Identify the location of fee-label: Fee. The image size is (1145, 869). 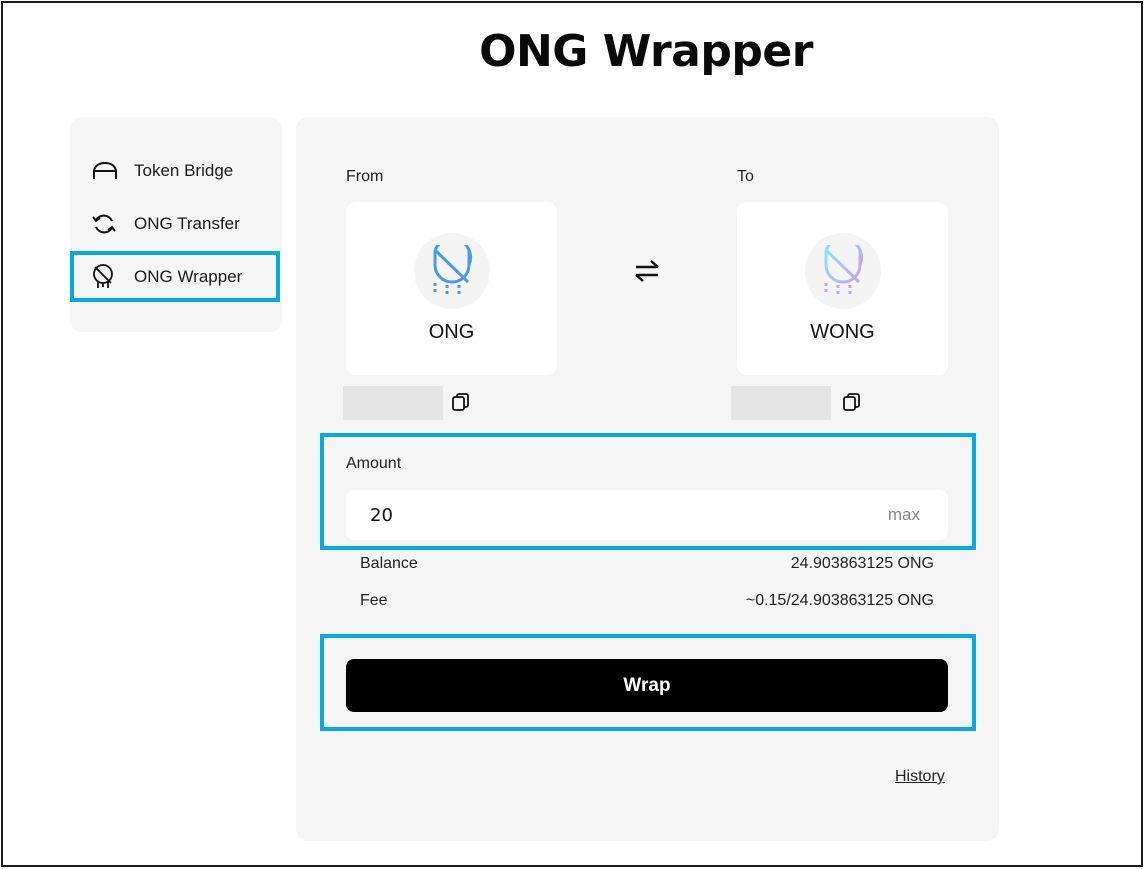
(374, 600).